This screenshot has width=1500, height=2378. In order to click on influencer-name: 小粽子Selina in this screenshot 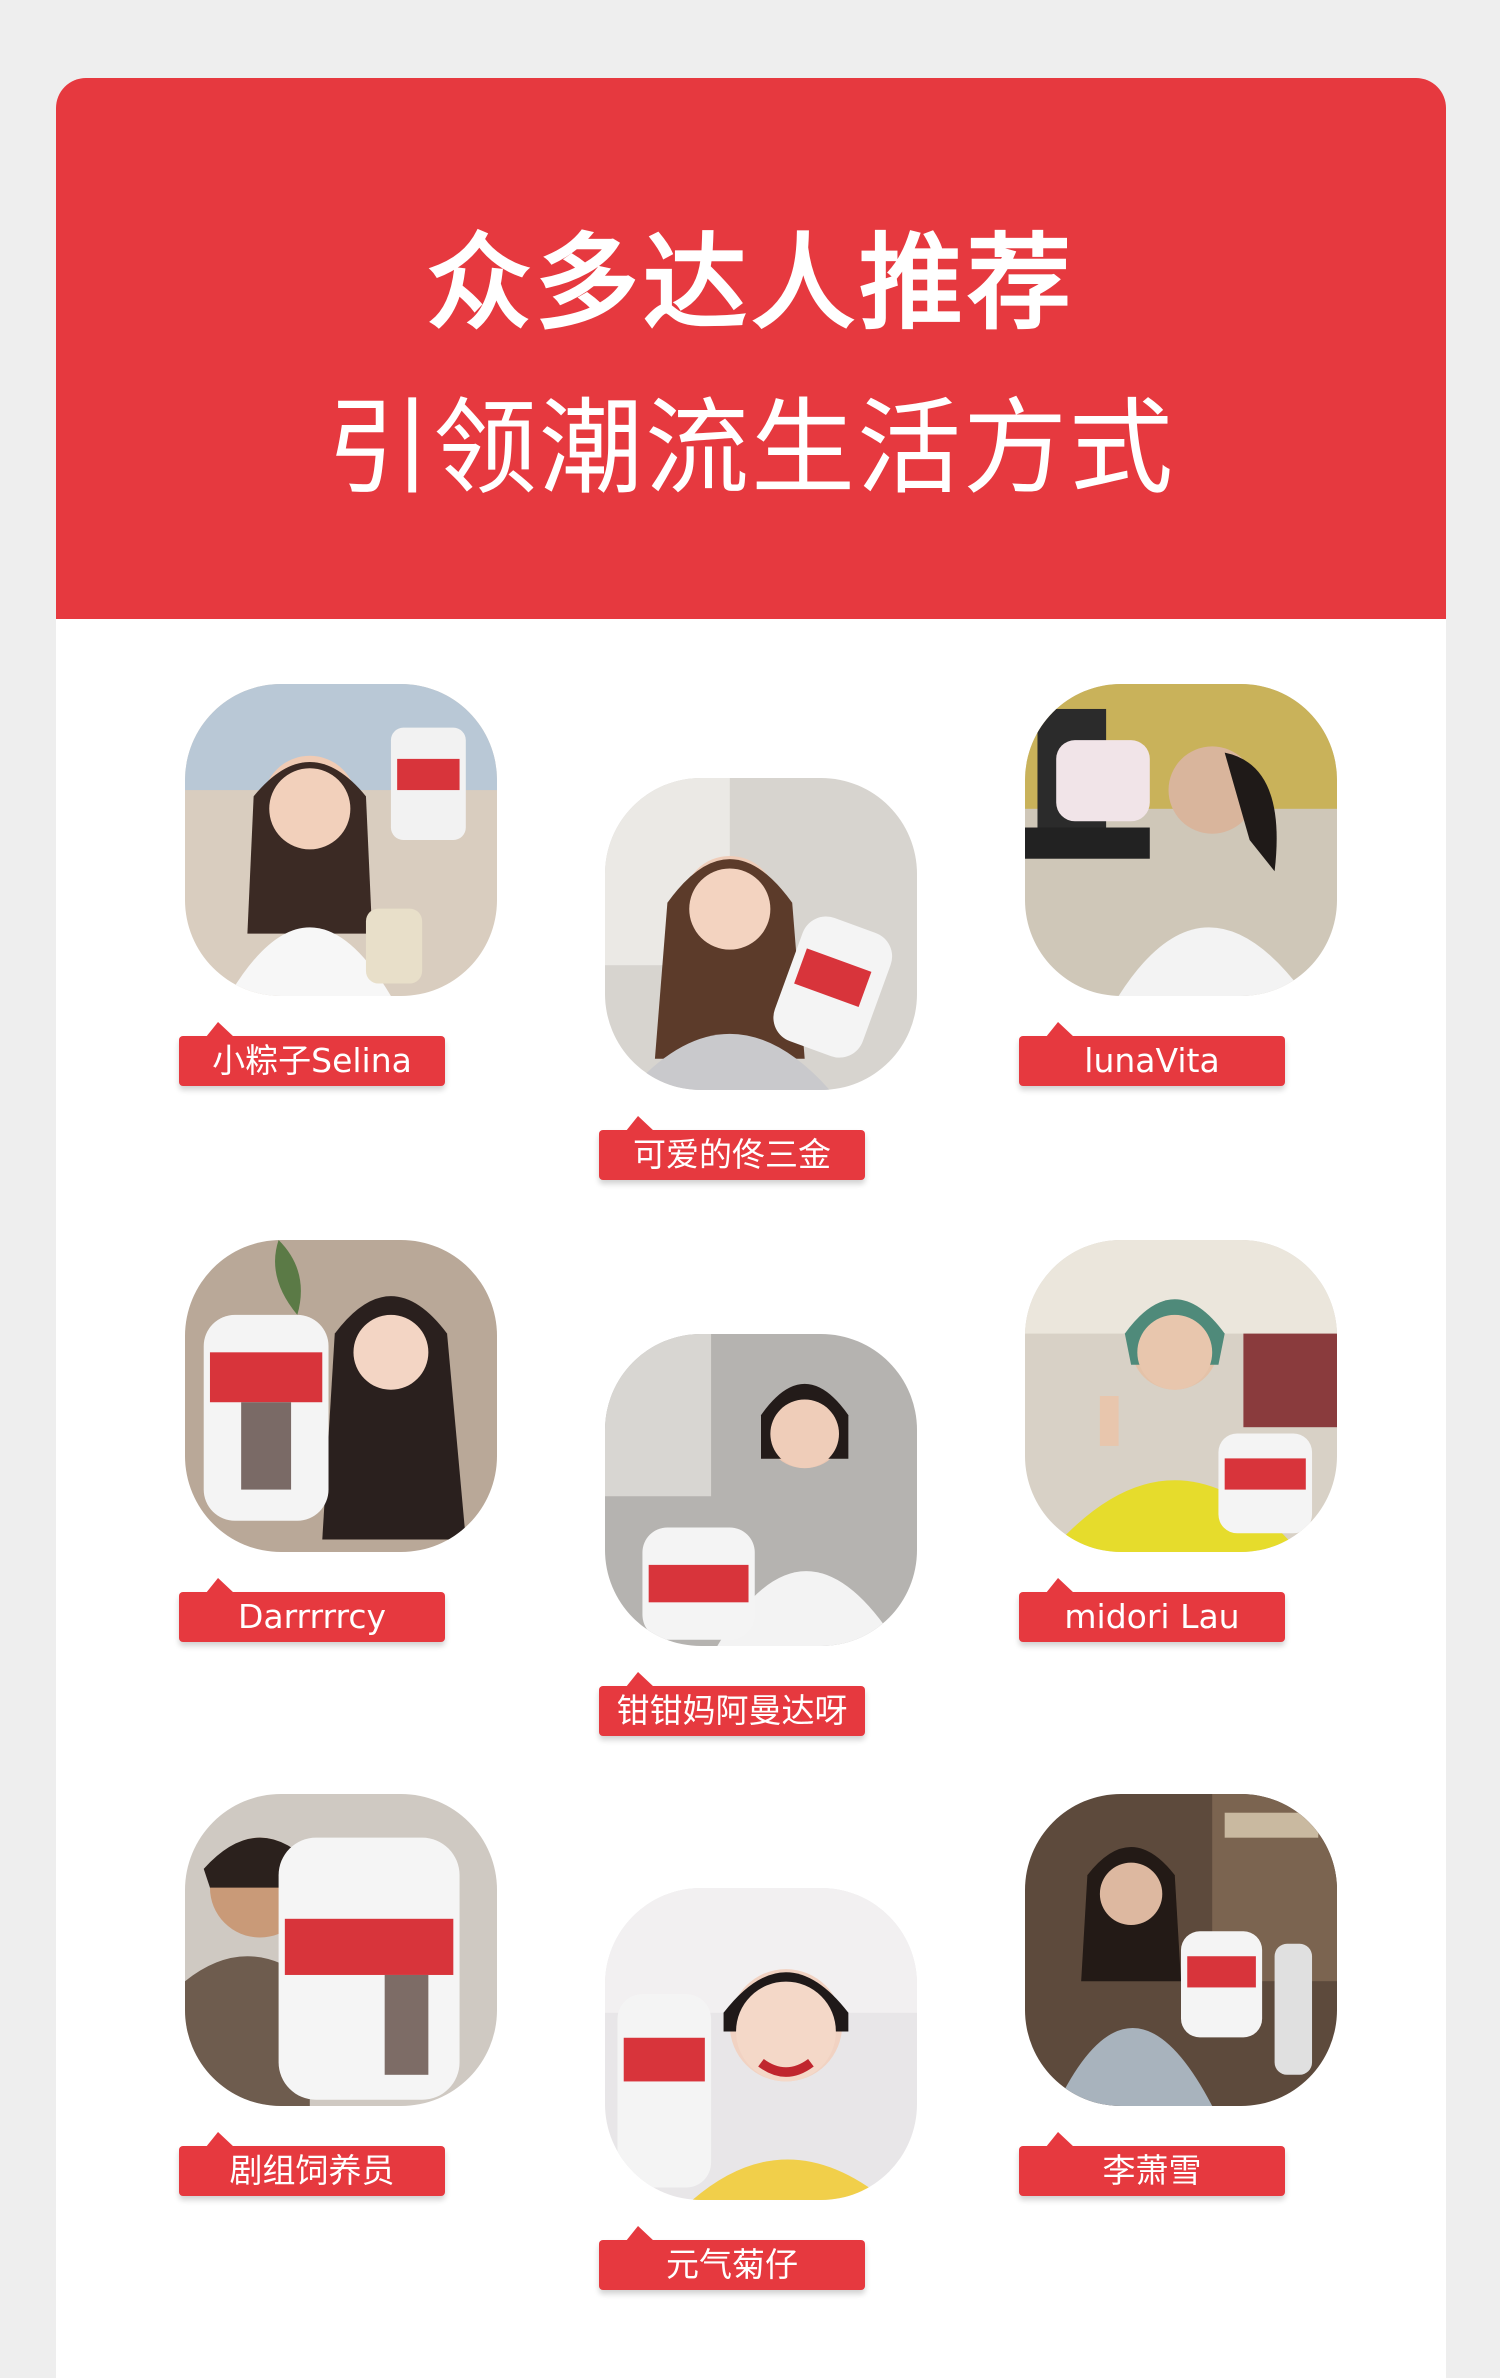, I will do `click(312, 1060)`.